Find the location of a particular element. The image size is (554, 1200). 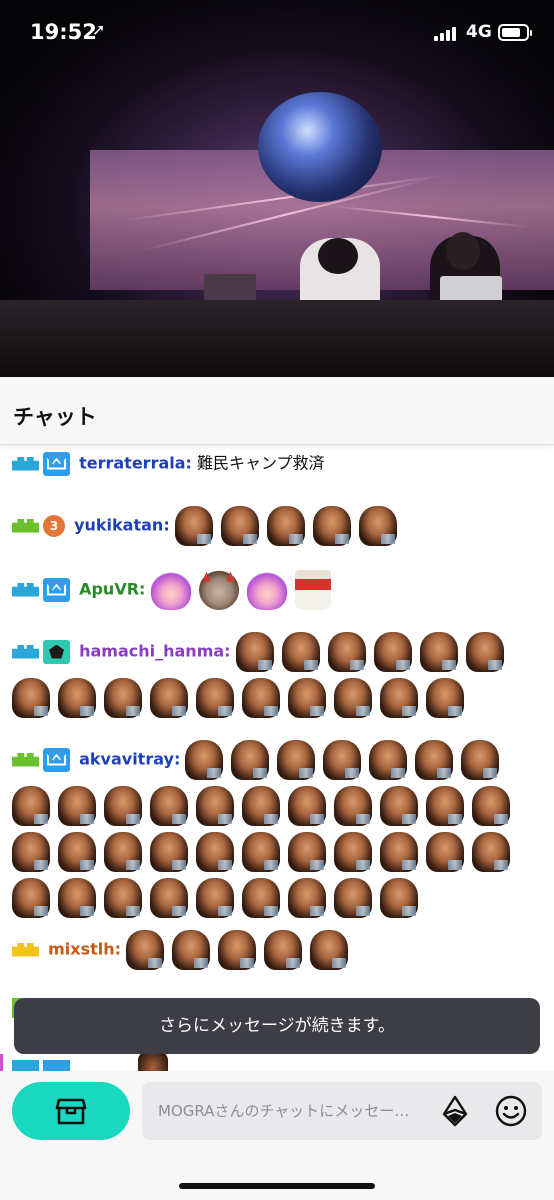

chat-message: terraterrala: 難民キャンプ救済 is located at coordinates (277, 466).